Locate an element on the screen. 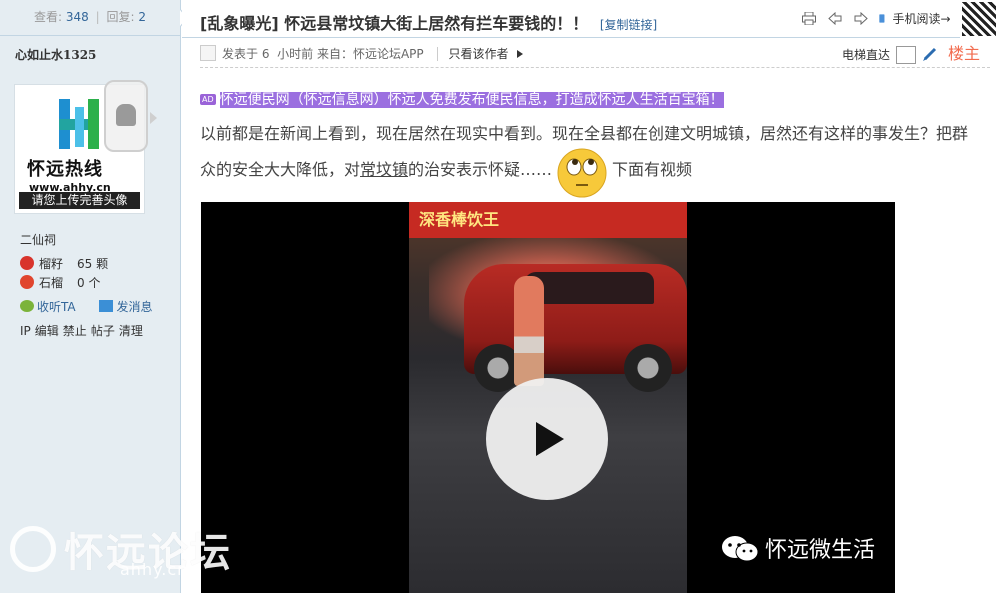 The height and width of the screenshot is (593, 998). follow-link: 收听TA is located at coordinates (56, 307).